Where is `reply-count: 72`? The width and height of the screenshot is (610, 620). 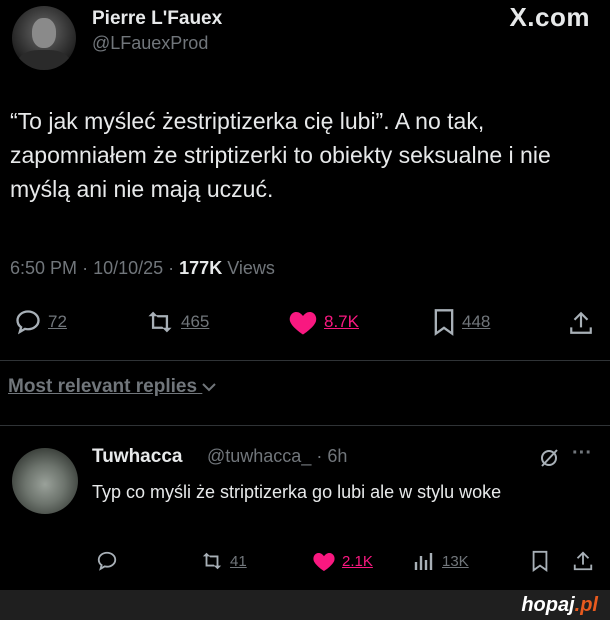
reply-count: 72 is located at coordinates (57, 321).